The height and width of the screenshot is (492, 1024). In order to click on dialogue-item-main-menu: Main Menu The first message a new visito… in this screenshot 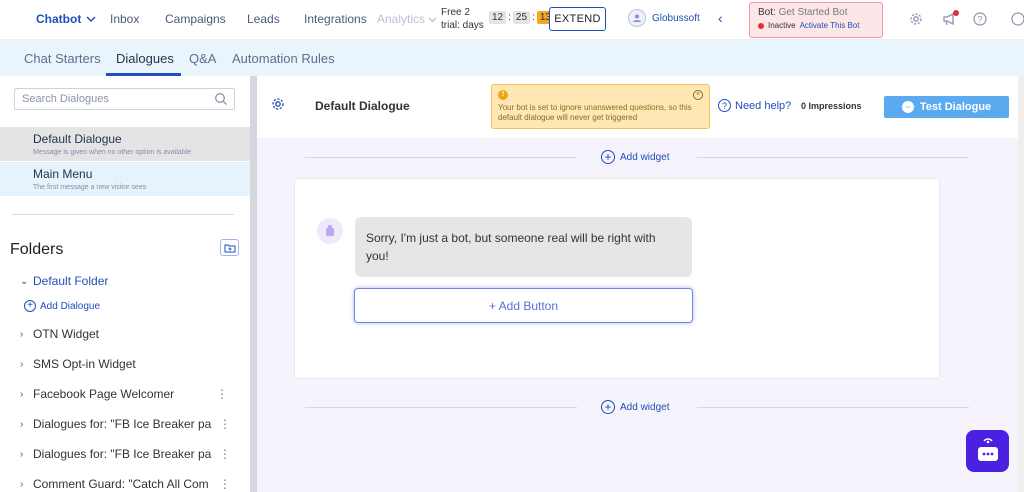, I will do `click(125, 179)`.